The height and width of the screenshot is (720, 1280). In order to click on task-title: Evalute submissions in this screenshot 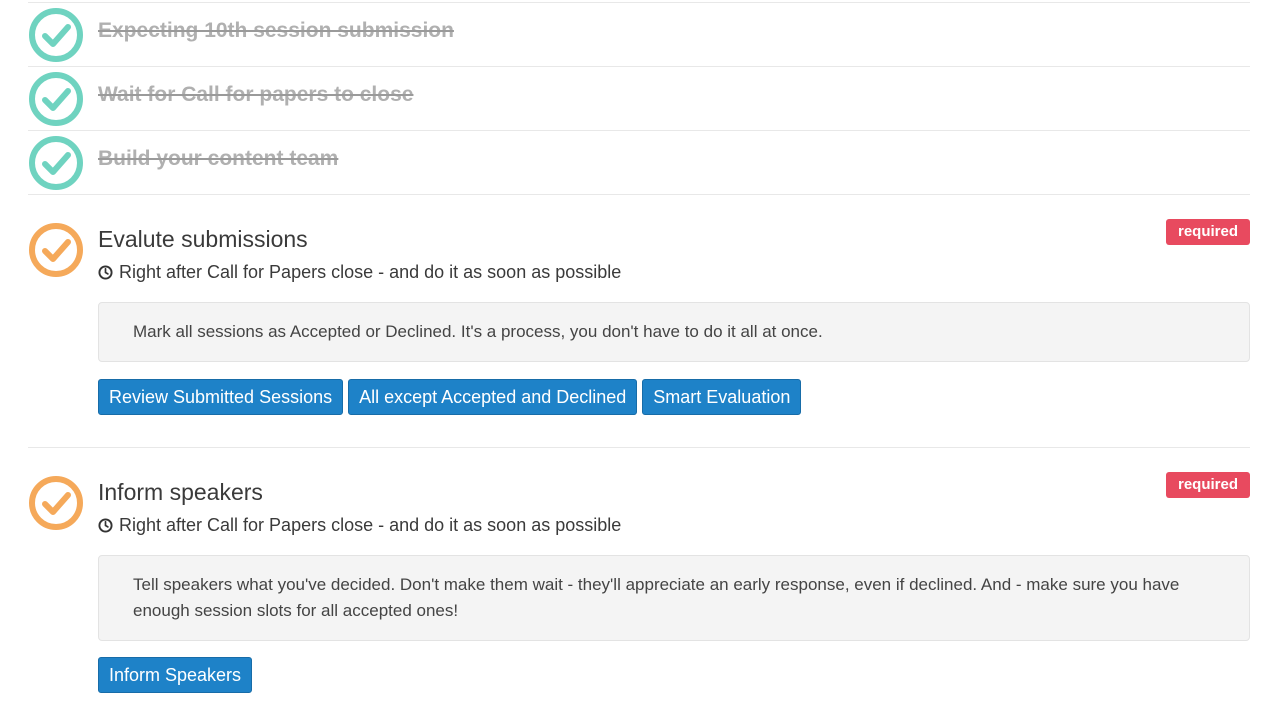, I will do `click(203, 239)`.